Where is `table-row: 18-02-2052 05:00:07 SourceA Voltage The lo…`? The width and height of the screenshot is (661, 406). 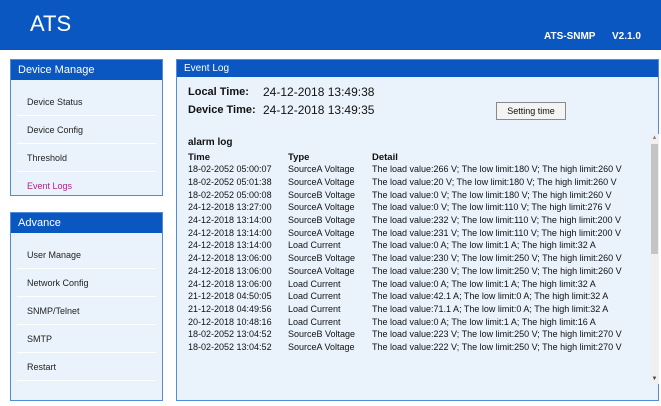
table-row: 18-02-2052 05:00:07 SourceA Voltage The lo… is located at coordinates (417, 169).